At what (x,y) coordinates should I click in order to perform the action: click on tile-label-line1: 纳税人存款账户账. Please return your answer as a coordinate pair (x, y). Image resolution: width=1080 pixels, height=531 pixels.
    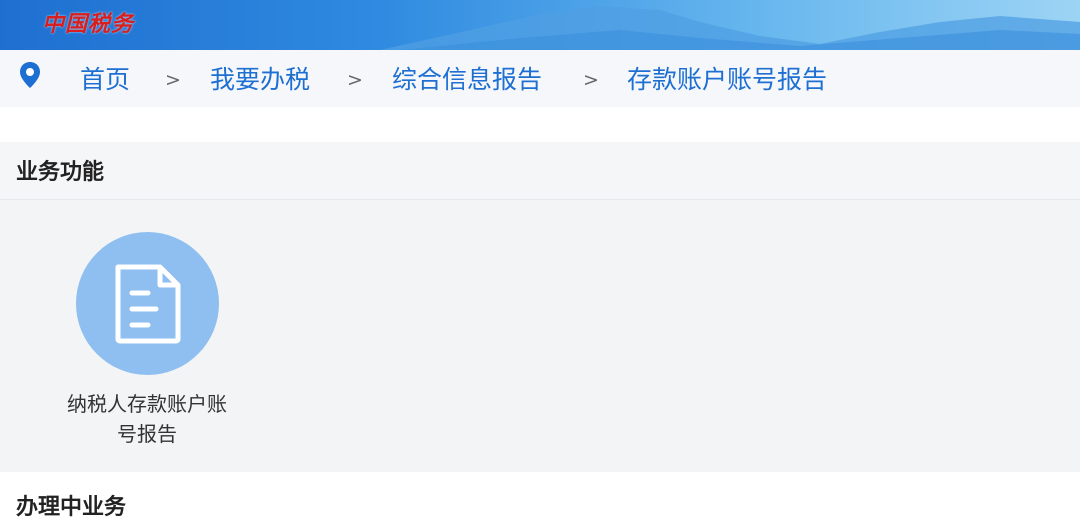
    Looking at the image, I should click on (147, 404).